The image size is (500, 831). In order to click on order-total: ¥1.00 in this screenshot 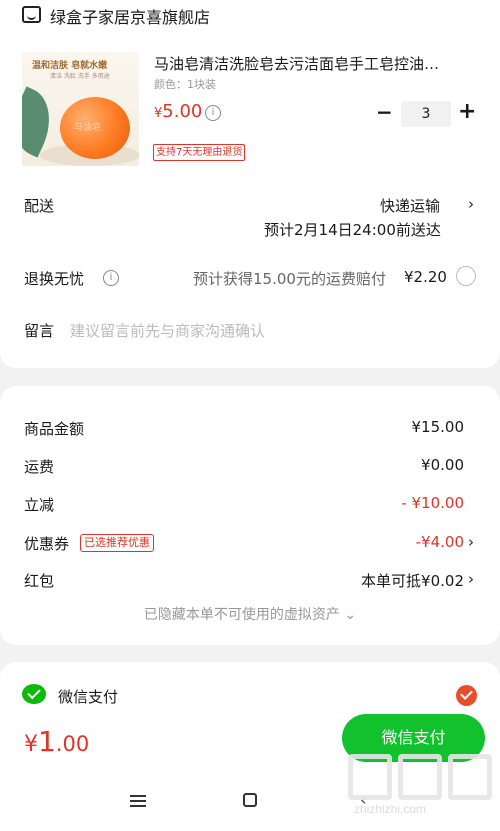, I will do `click(56, 741)`.